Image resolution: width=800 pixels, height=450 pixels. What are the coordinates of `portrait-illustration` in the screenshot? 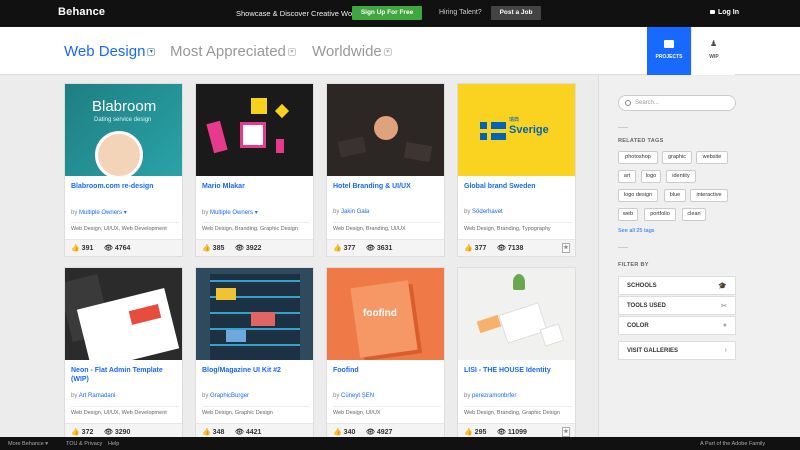 It's located at (119, 153).